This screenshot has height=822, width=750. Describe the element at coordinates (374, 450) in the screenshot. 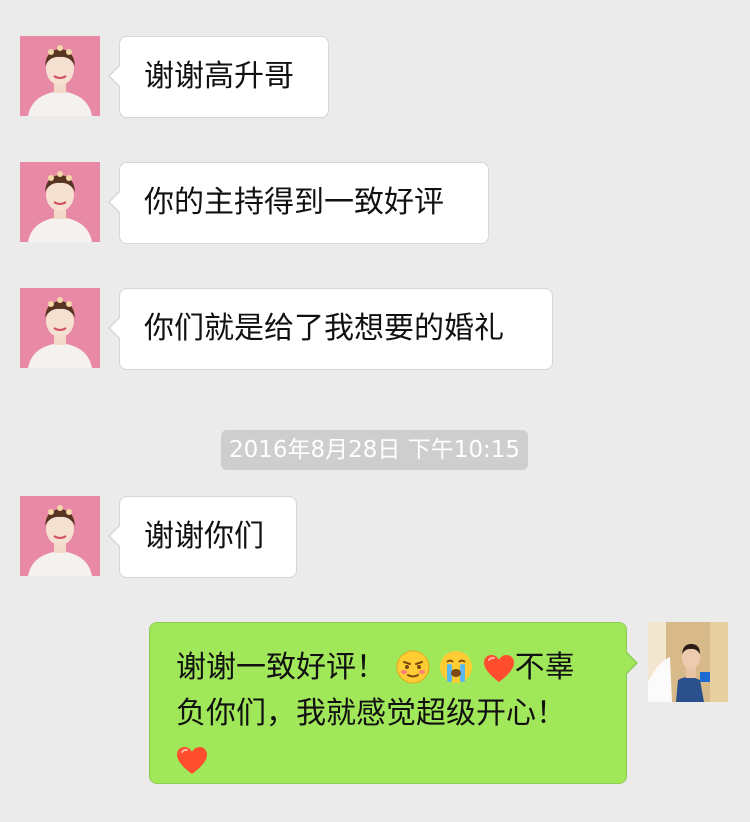

I see `message-timestamp: 2016年8月28日 下午10:15` at that location.